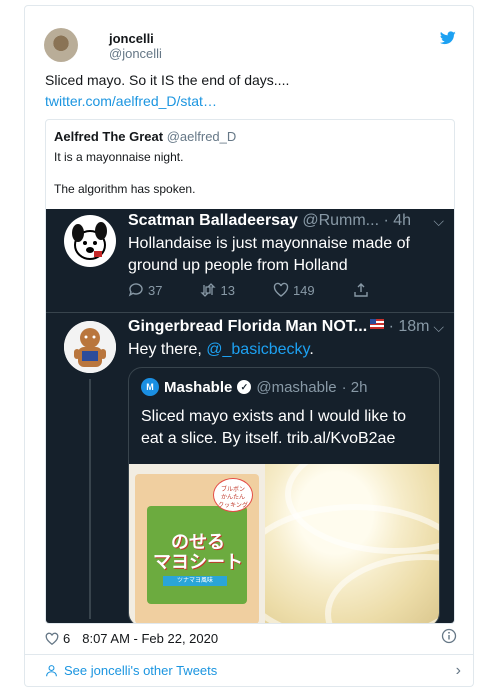 This screenshot has width=500, height=691. Describe the element at coordinates (131, 38) in the screenshot. I see `author-name: joncelli` at that location.